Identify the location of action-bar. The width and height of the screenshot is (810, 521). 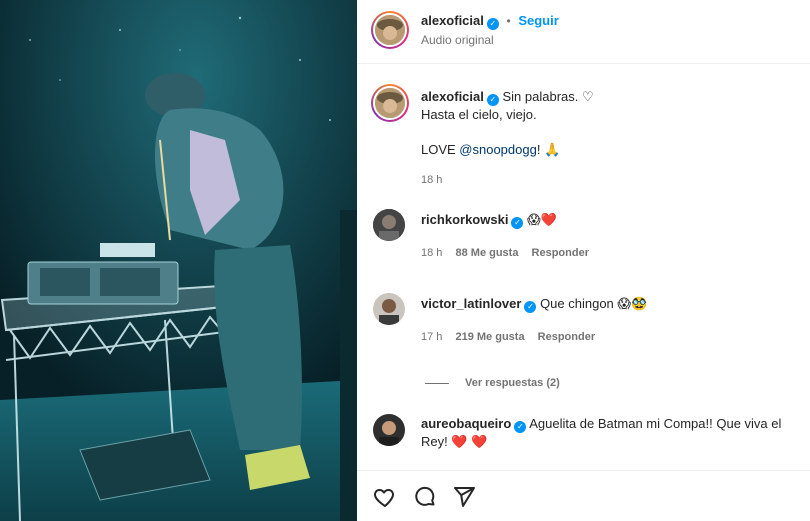
(583, 495).